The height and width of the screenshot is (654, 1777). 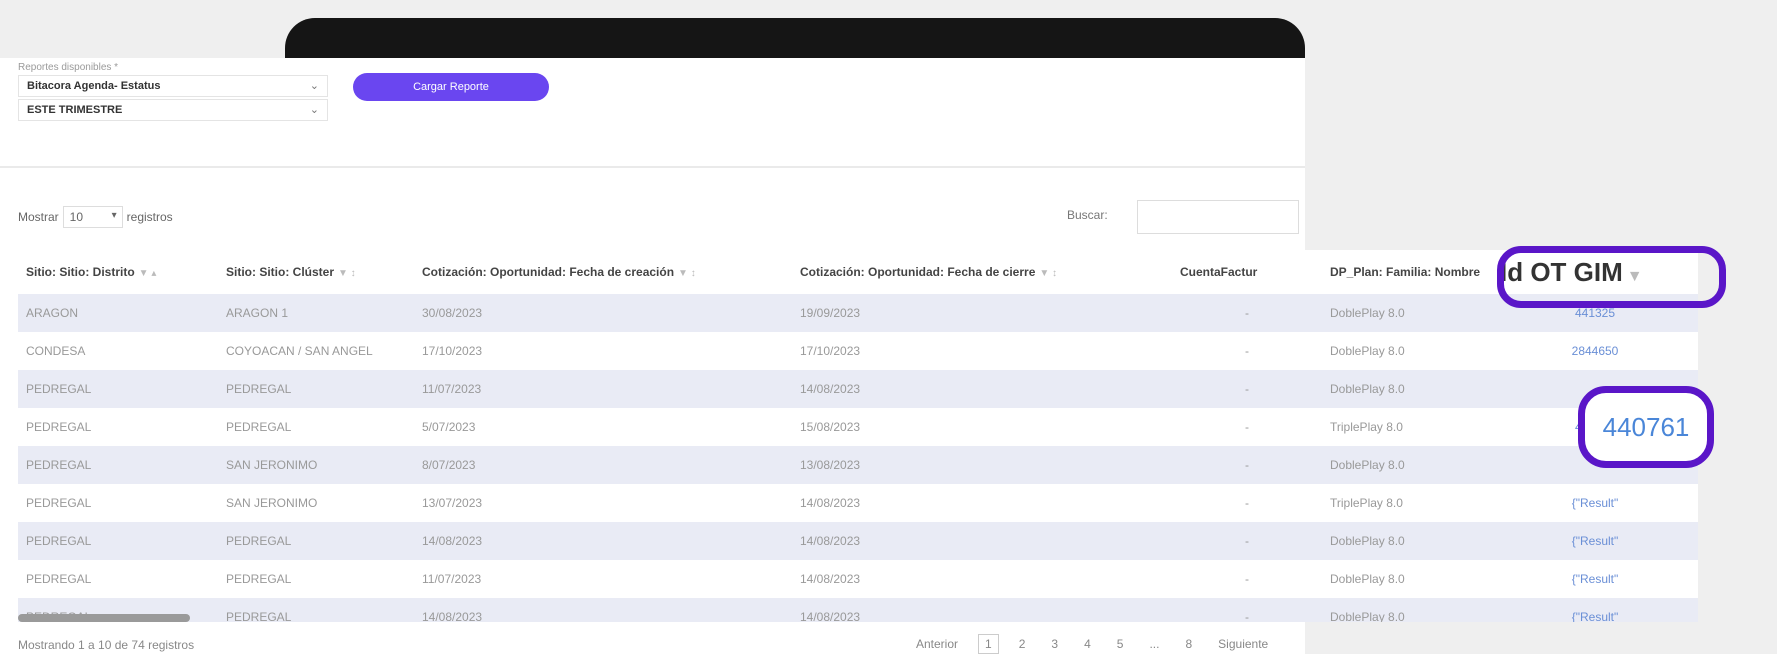 What do you see at coordinates (316, 465) in the screenshot?
I see `table-cell: SAN JERONIMO` at bounding box center [316, 465].